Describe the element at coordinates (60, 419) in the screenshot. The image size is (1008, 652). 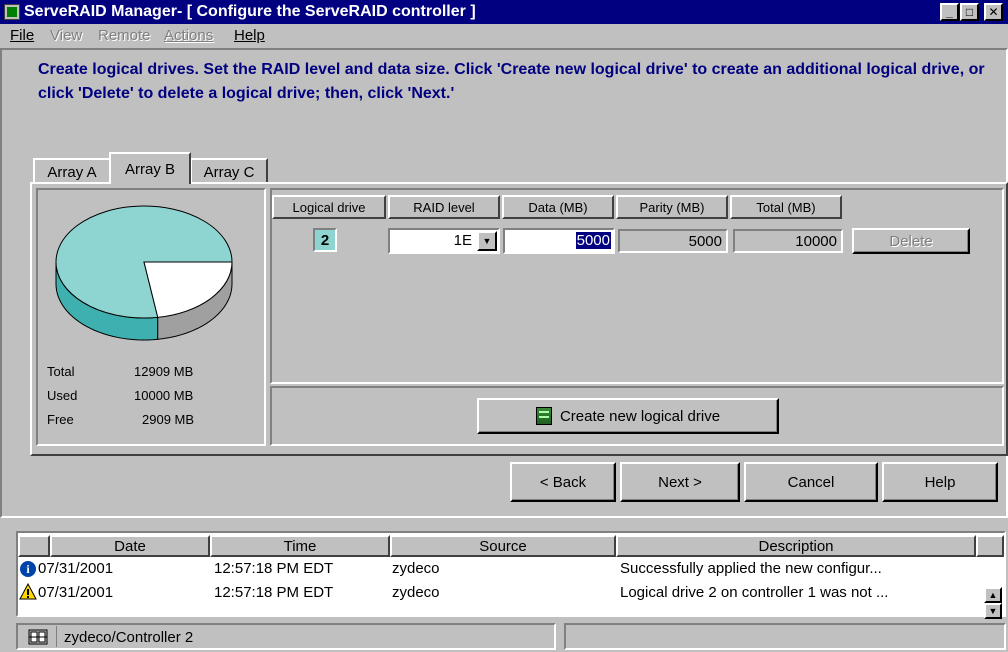
I see `stat-free-label: Free` at that location.